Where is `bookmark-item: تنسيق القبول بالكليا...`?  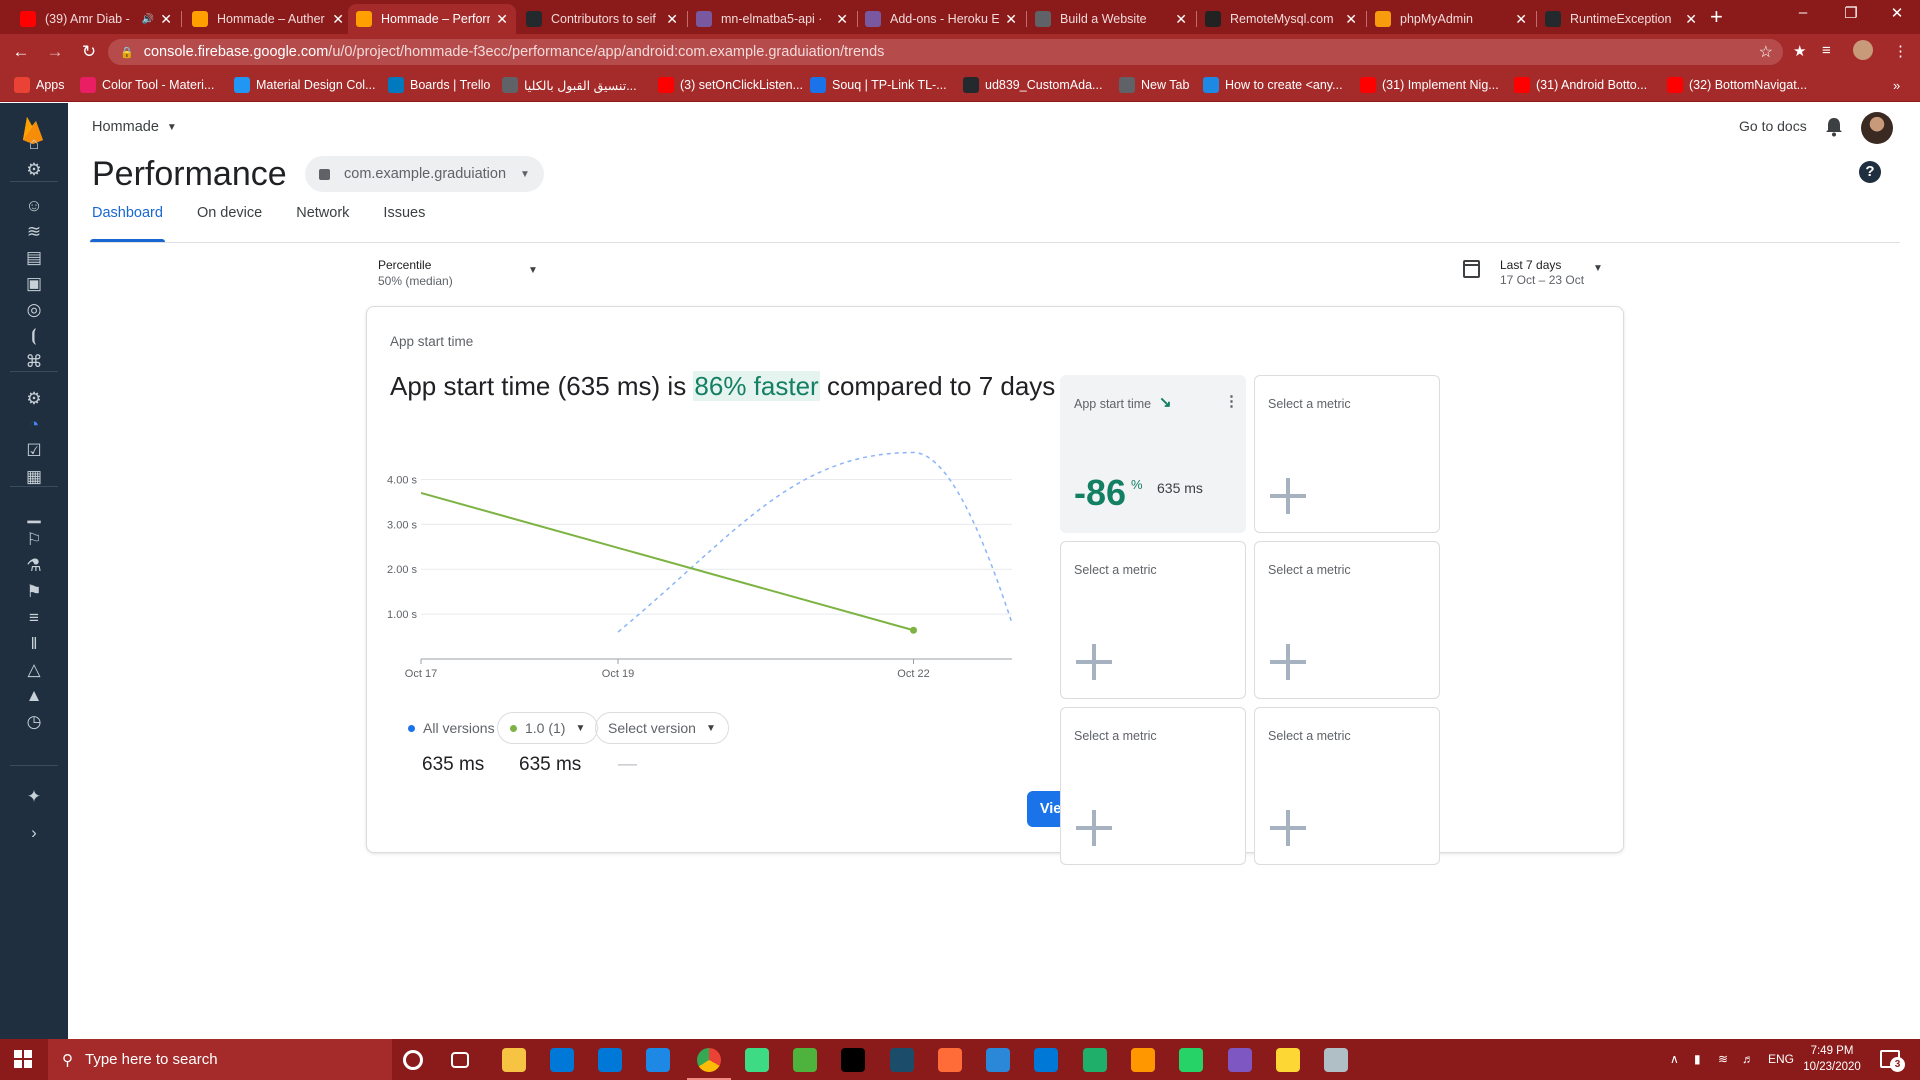 bookmark-item: تنسيق القبول بالكليا... is located at coordinates (569, 85).